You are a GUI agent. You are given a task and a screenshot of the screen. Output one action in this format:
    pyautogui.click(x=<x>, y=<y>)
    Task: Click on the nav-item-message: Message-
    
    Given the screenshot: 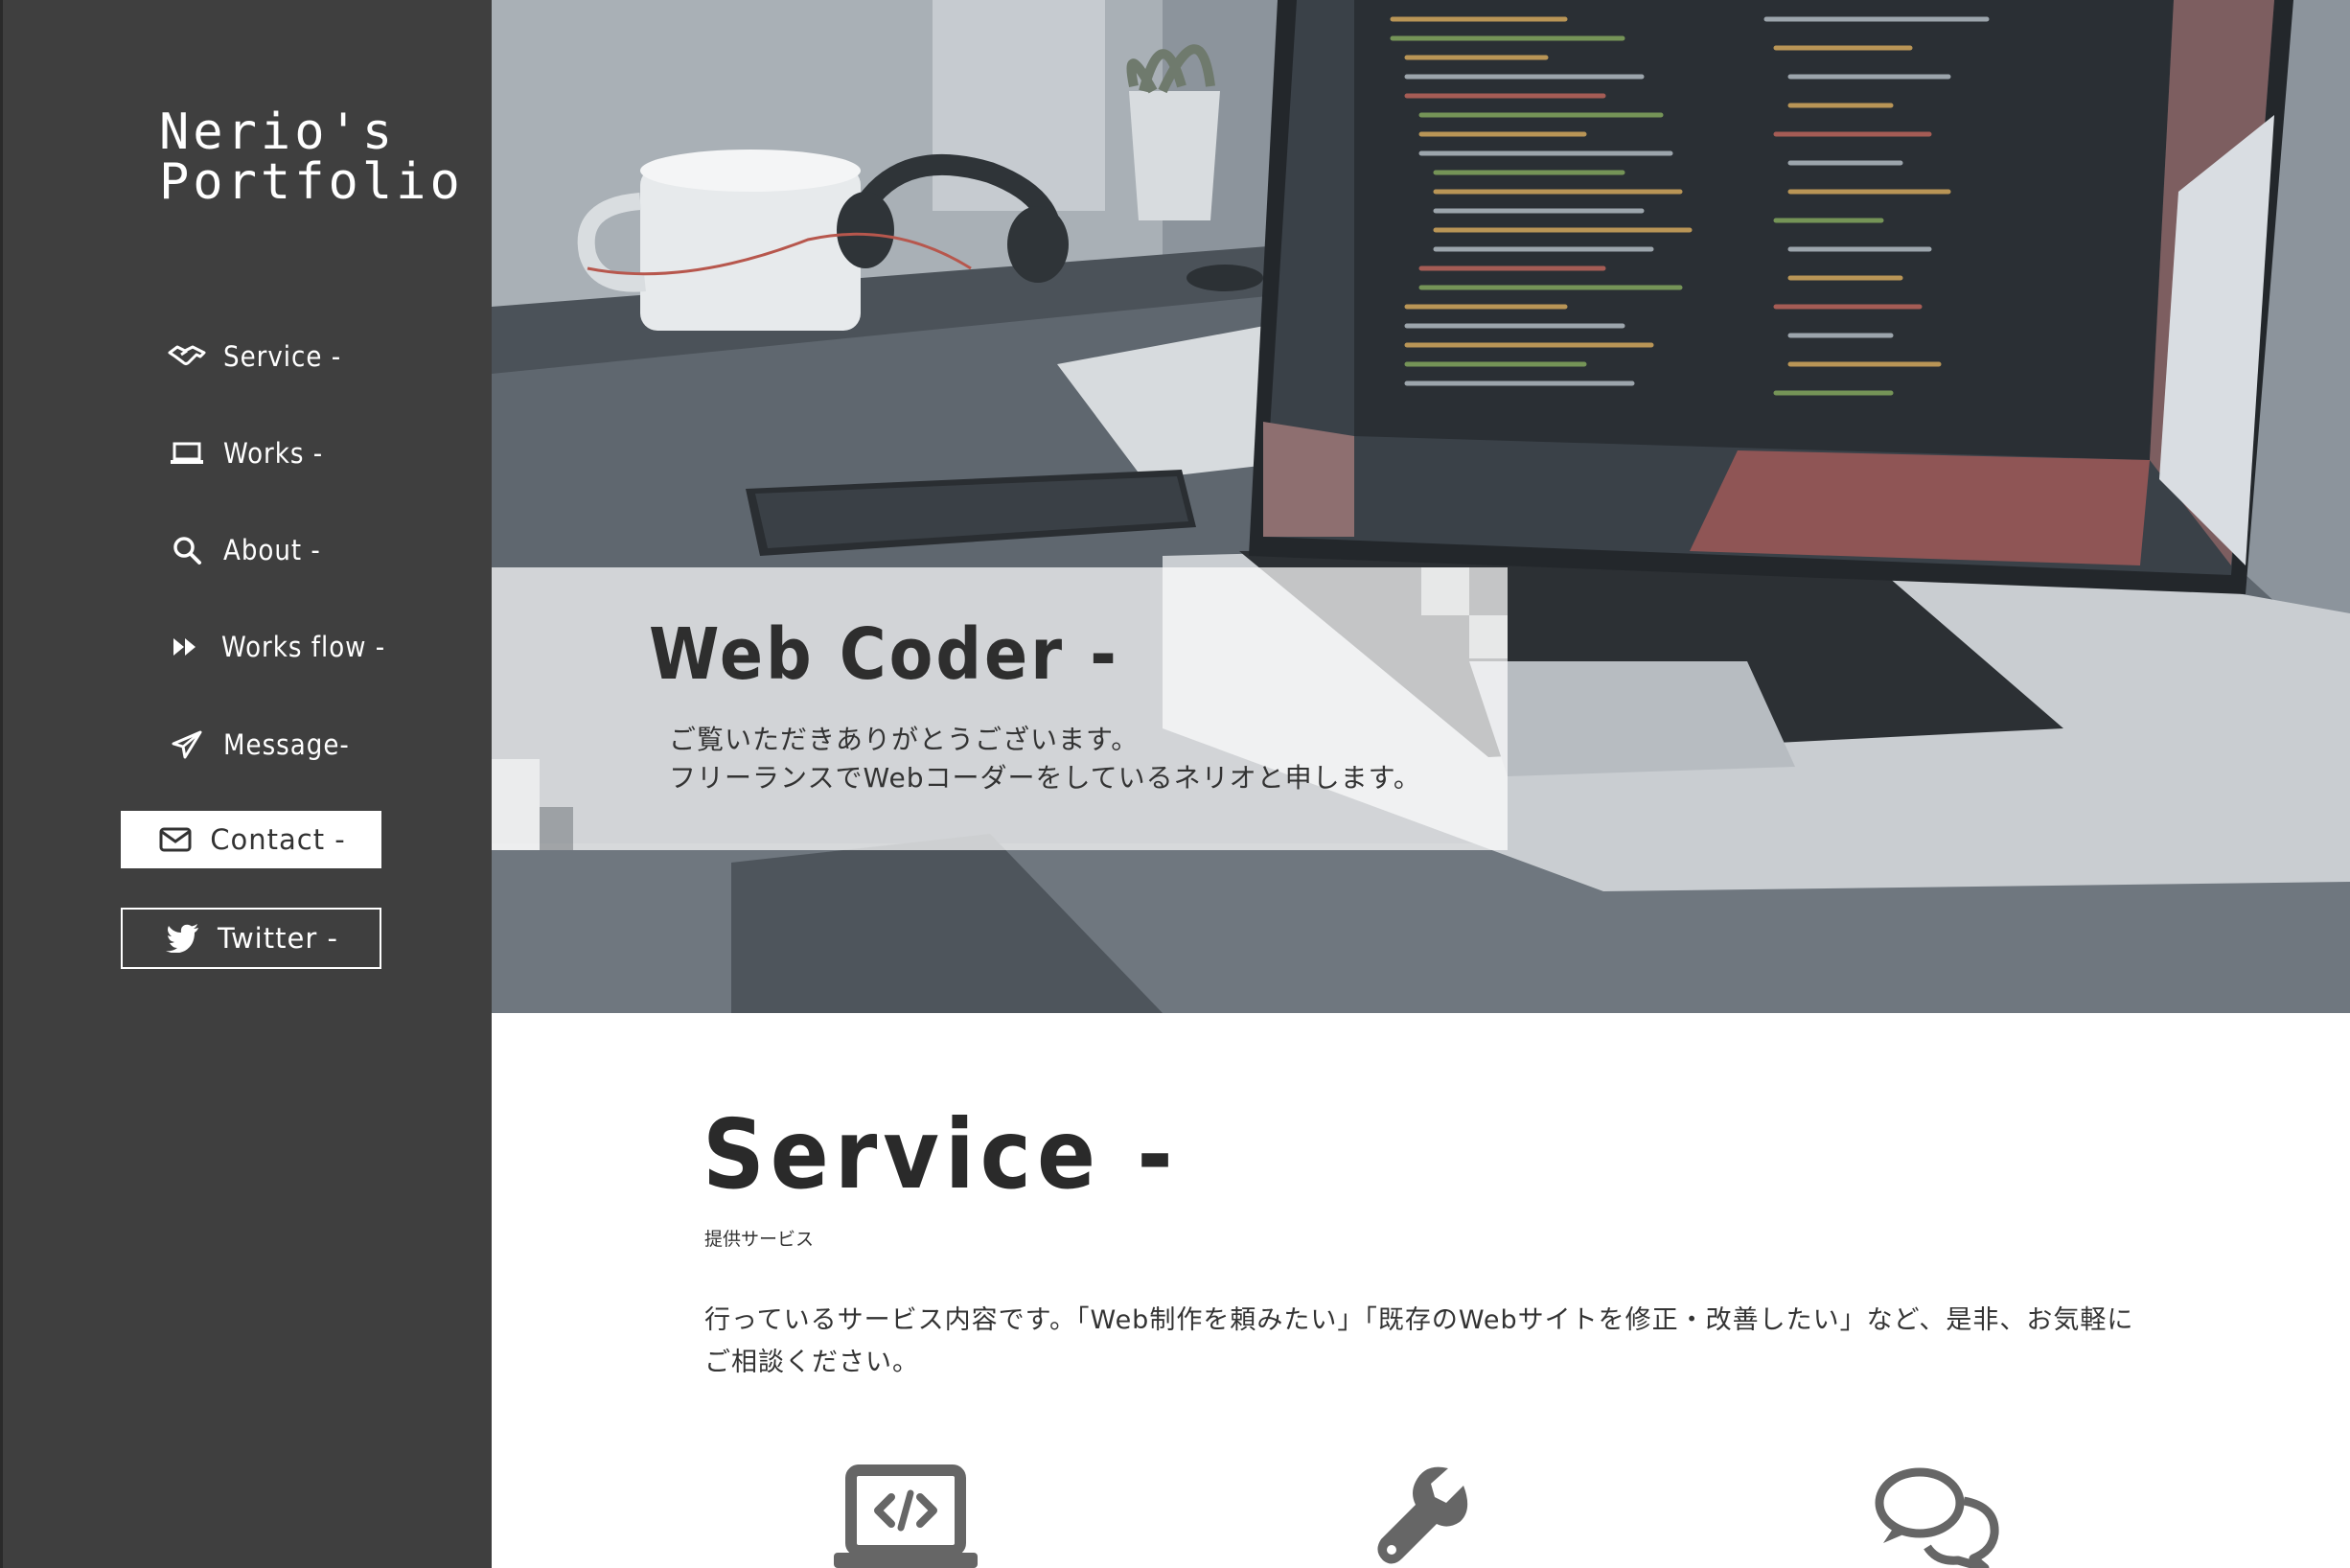 What is the action you would take?
    pyautogui.click(x=259, y=745)
    